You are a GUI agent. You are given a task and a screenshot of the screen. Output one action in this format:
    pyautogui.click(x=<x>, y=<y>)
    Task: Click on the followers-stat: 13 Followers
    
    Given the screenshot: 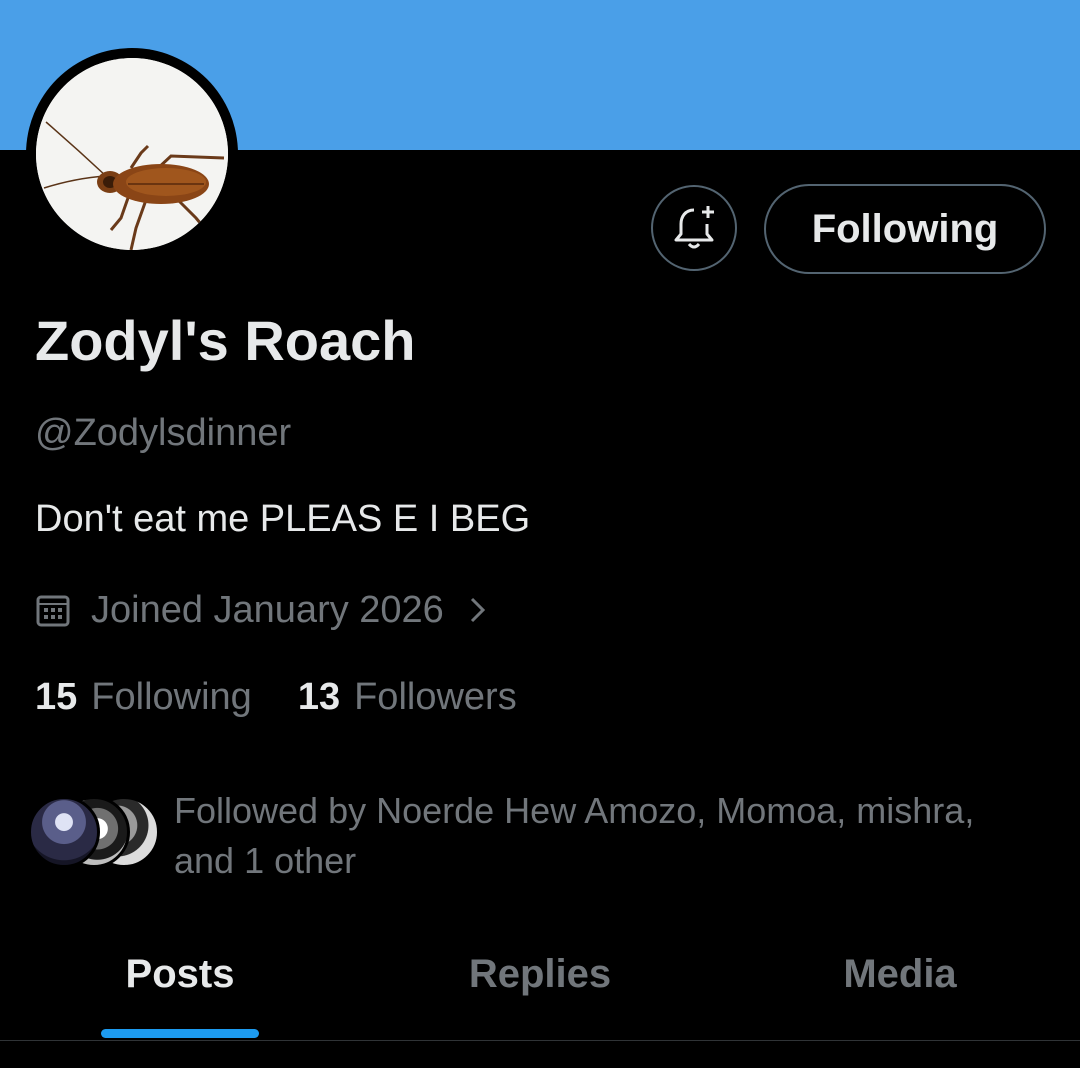 What is the action you would take?
    pyautogui.click(x=407, y=697)
    